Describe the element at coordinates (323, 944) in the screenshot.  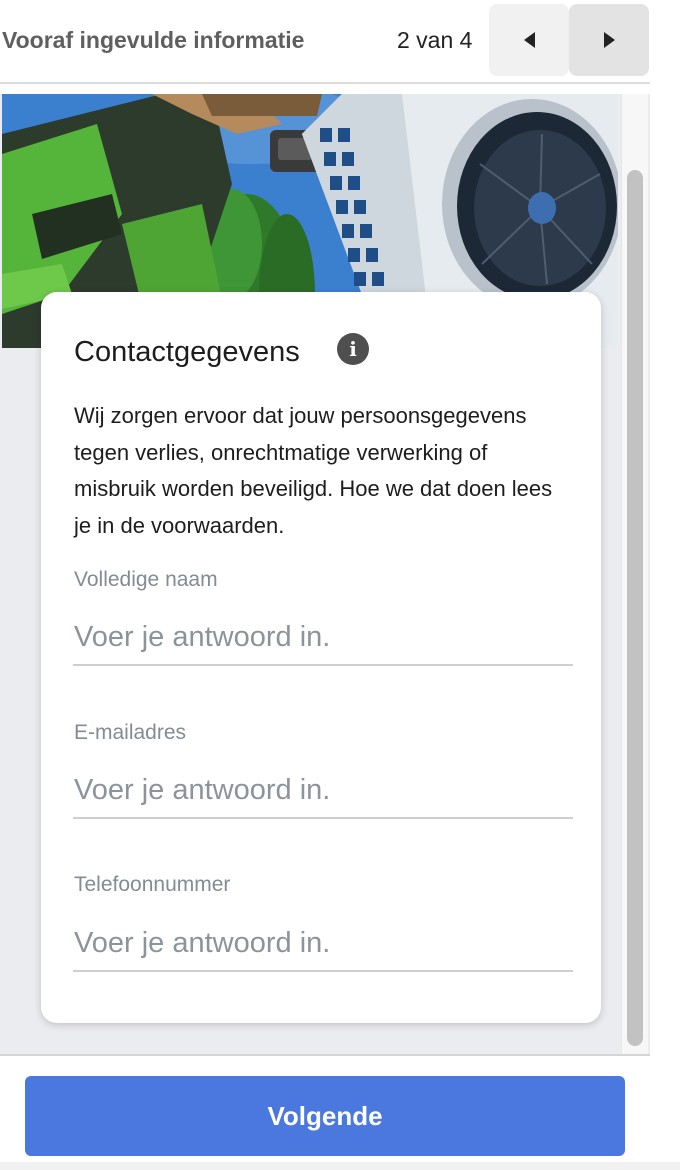
I see `phone-input` at that location.